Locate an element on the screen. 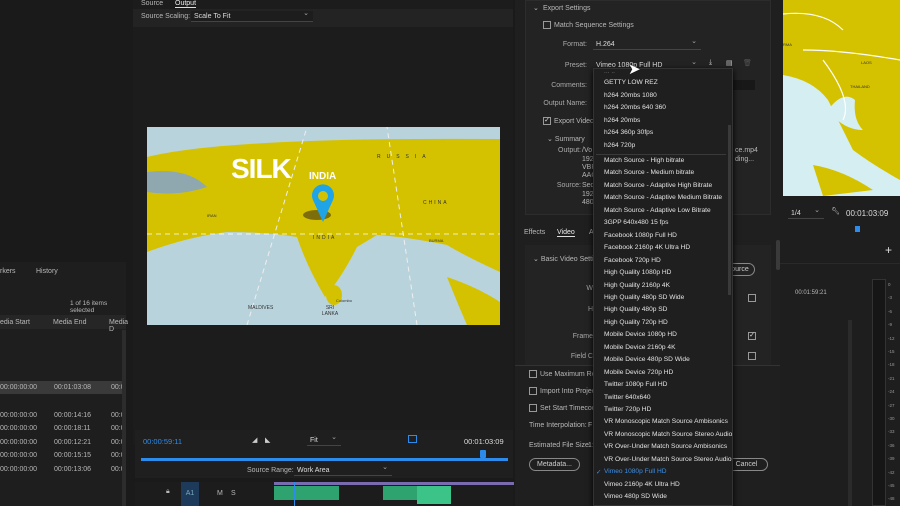 The height and width of the screenshot is (506, 900). menu-item: Facebook 1080p Full HD is located at coordinates (640, 235).